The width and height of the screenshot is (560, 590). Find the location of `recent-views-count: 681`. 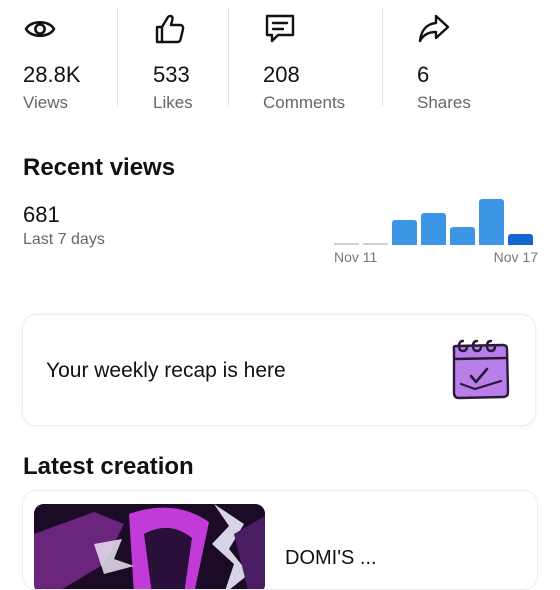

recent-views-count: 681 is located at coordinates (41, 214).